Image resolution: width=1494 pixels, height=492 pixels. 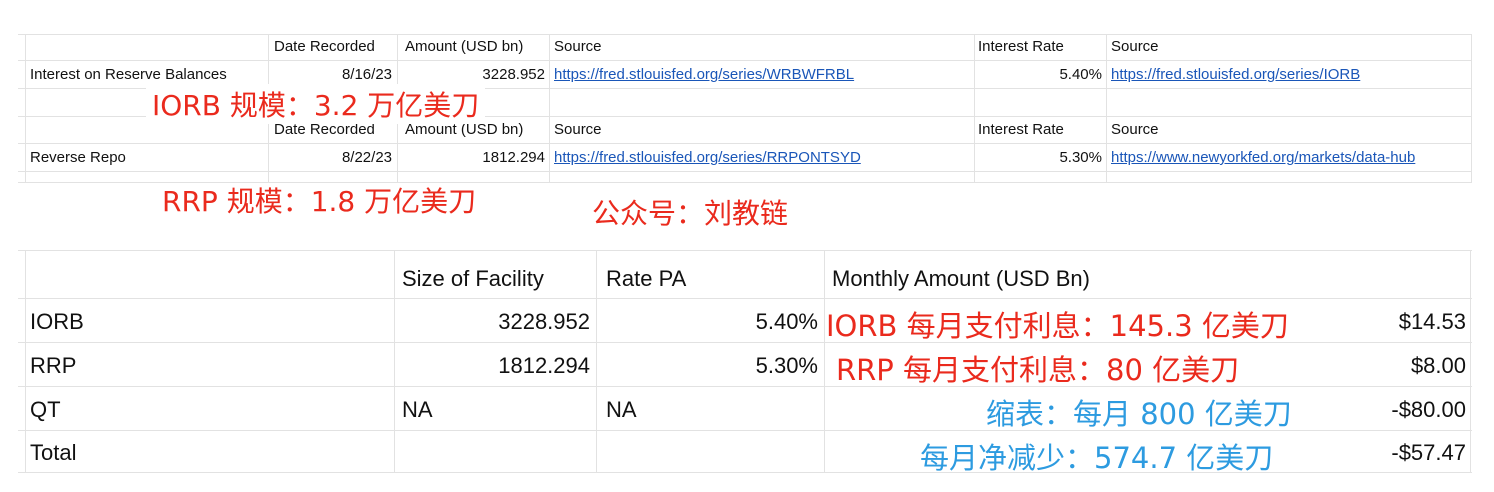 I want to click on header-date-recorded: Date Recorded, so click(x=324, y=46).